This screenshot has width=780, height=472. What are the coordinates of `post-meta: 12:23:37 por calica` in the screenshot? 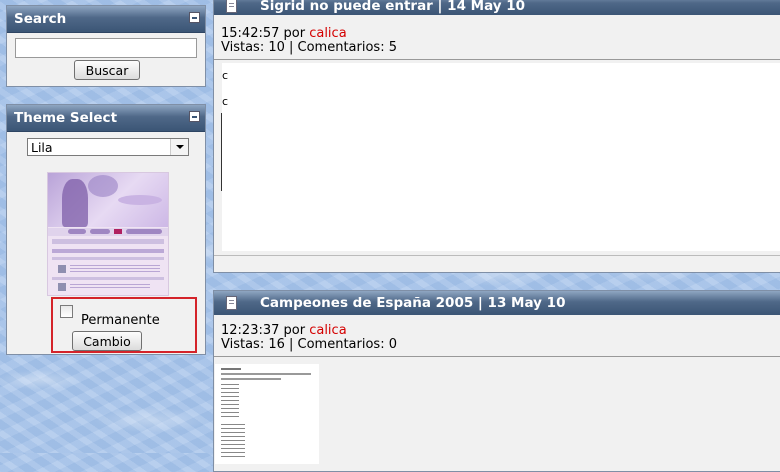 It's located at (284, 330).